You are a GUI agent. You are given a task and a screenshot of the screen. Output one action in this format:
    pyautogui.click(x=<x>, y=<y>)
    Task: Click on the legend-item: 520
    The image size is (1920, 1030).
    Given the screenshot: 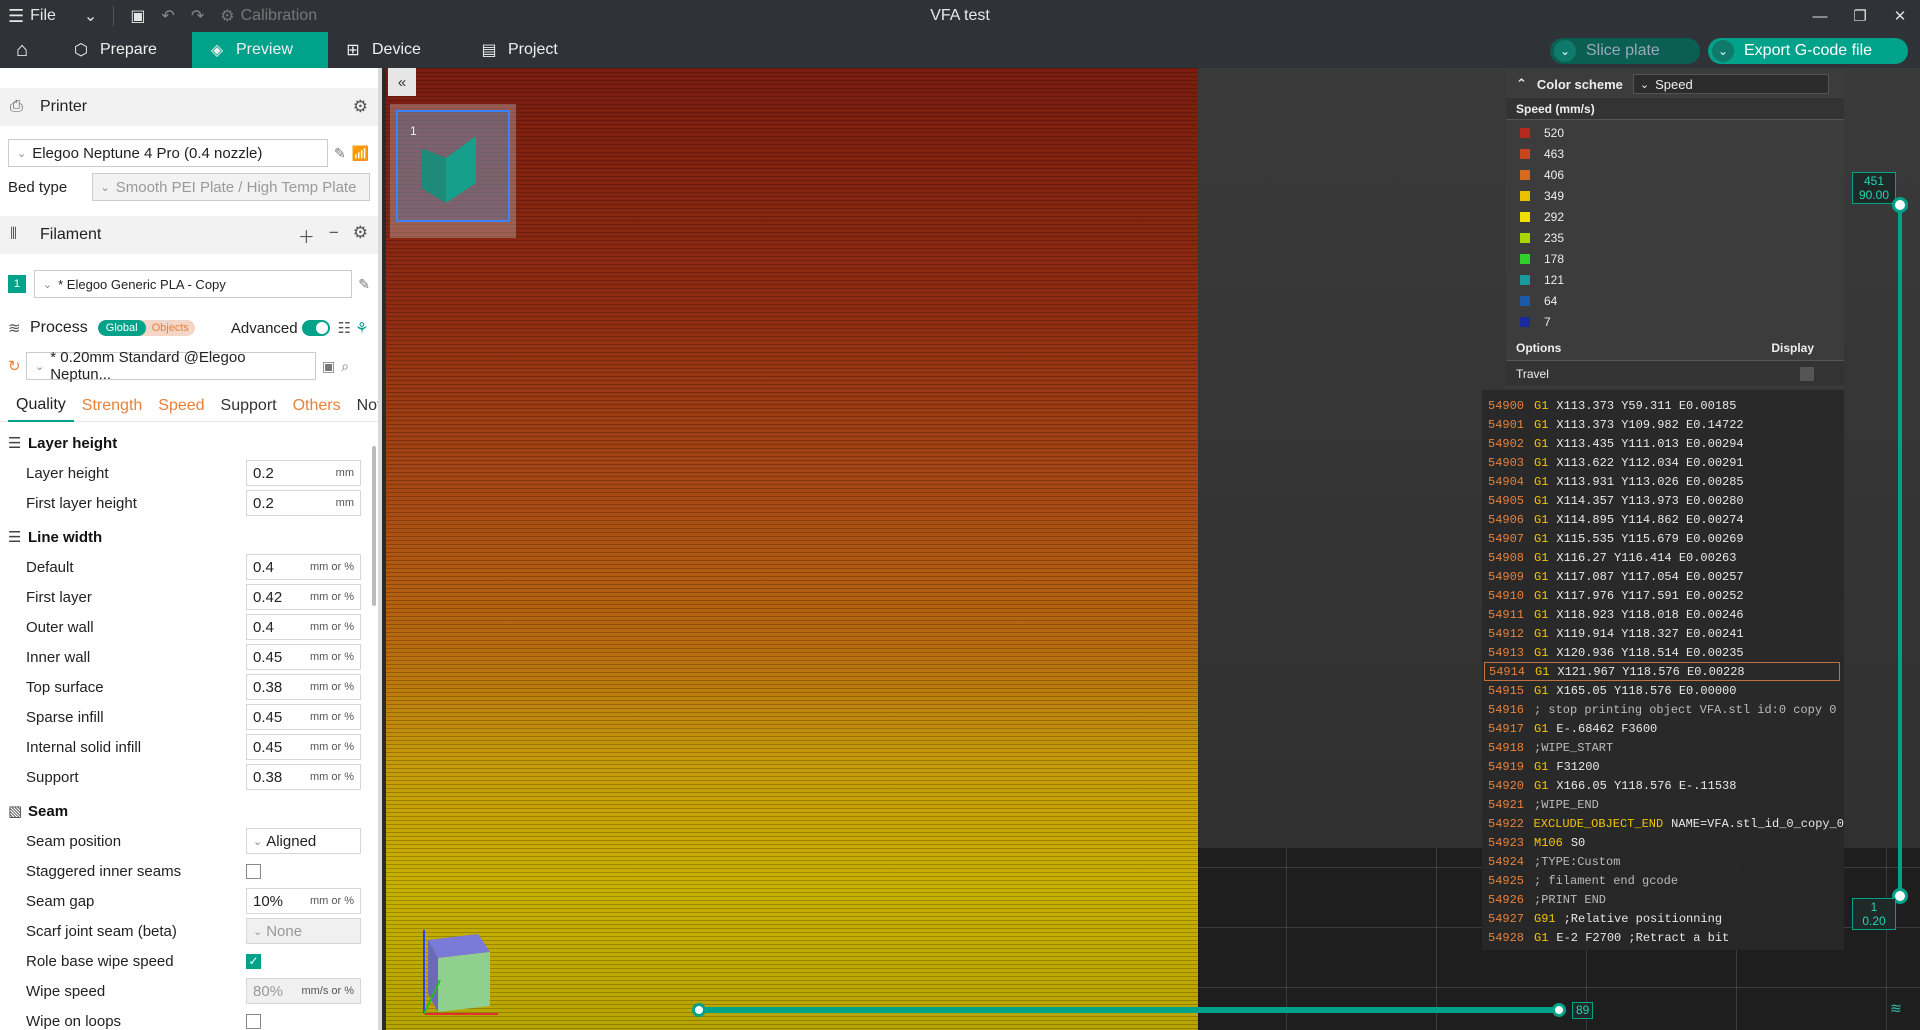 What is the action you would take?
    pyautogui.click(x=1675, y=132)
    